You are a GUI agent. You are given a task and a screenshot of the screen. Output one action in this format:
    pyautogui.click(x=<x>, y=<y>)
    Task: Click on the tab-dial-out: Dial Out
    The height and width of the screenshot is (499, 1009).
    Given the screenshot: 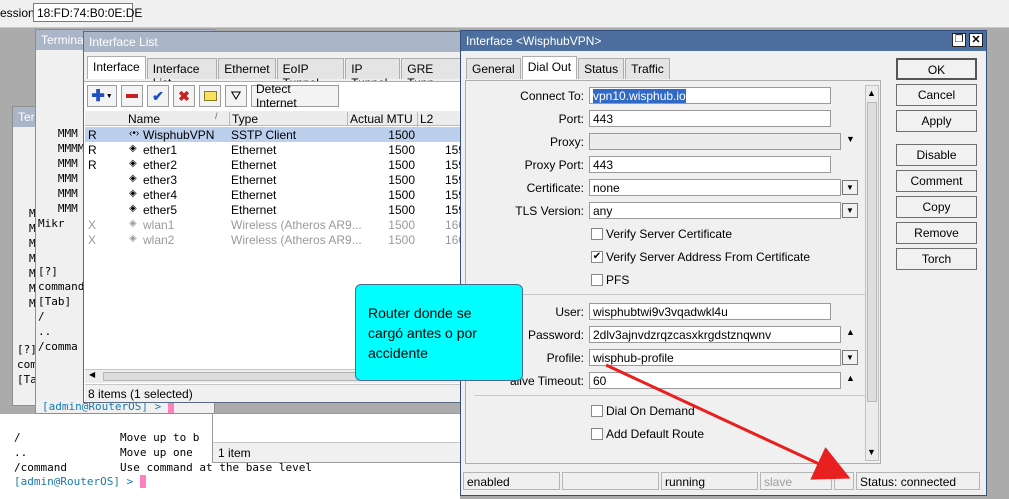 What is the action you would take?
    pyautogui.click(x=549, y=67)
    